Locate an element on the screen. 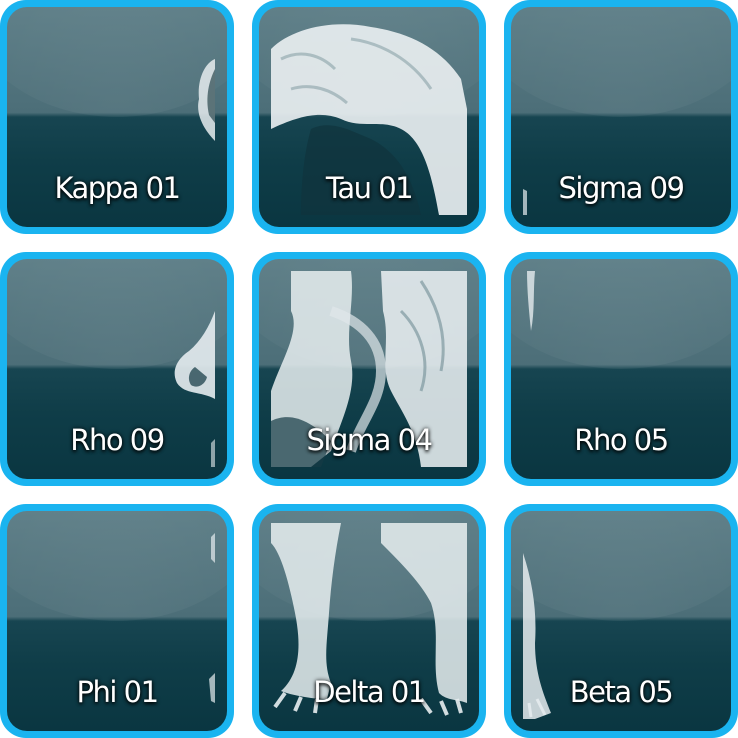 This screenshot has width=738, height=738. fur-edge-small-icon is located at coordinates (117, 621).